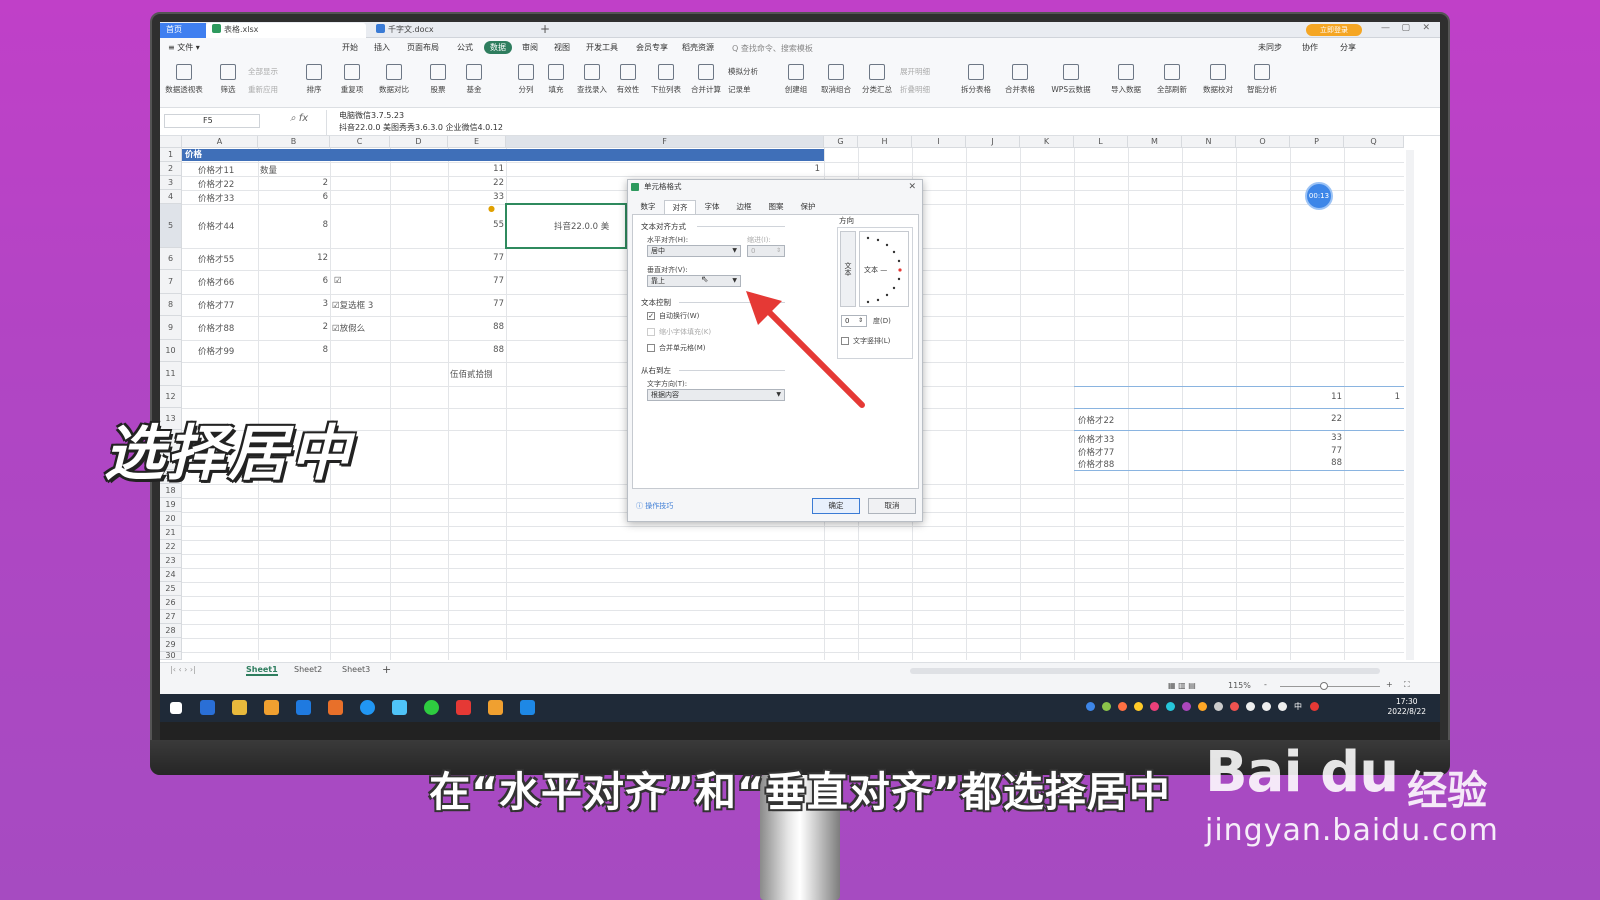  I want to click on cell-a2: 价格才11, so click(216, 170).